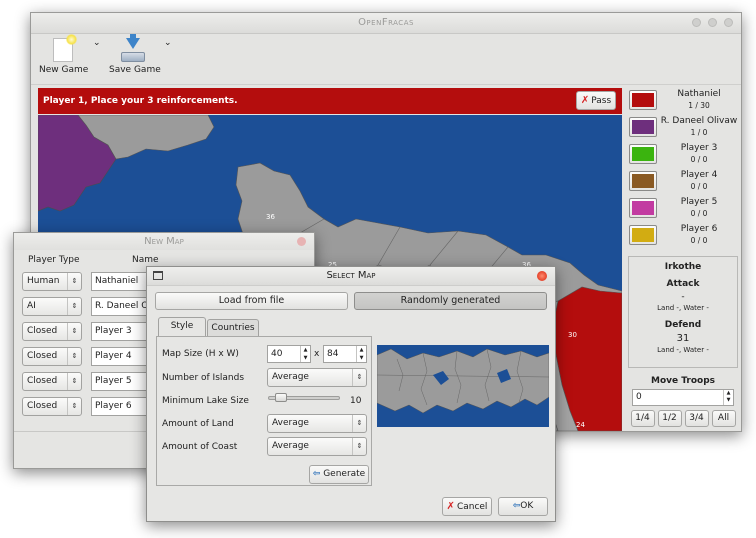 The image size is (756, 538). Describe the element at coordinates (290, 446) in the screenshot. I see `coast-value: Average` at that location.